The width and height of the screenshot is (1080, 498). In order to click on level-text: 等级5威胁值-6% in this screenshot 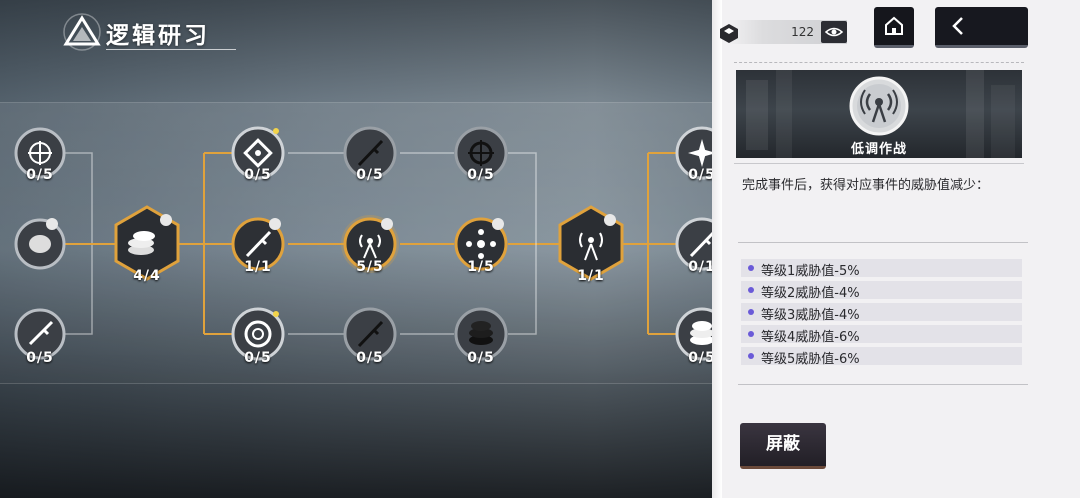, I will do `click(810, 359)`.